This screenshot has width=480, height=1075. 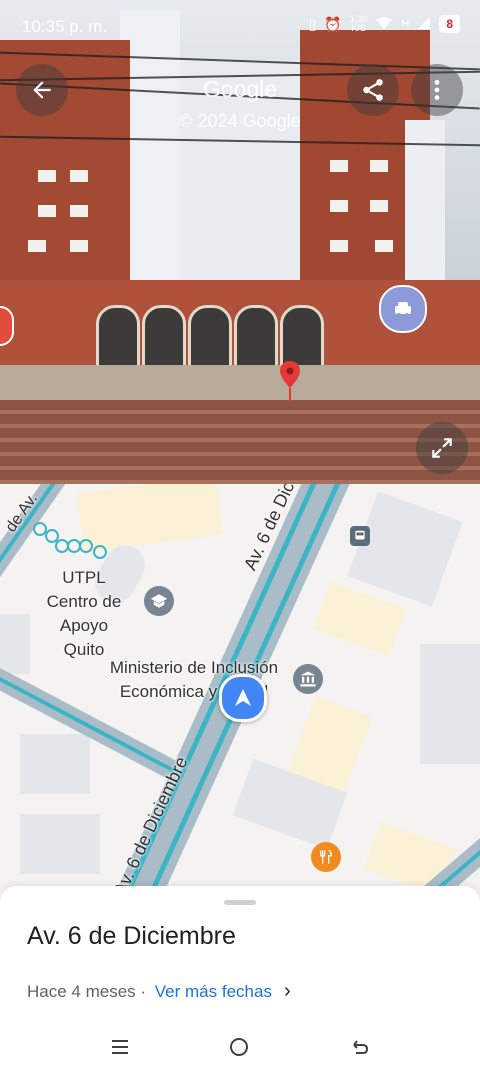 What do you see at coordinates (358, 28) in the screenshot?
I see `speed-unit: K/S` at bounding box center [358, 28].